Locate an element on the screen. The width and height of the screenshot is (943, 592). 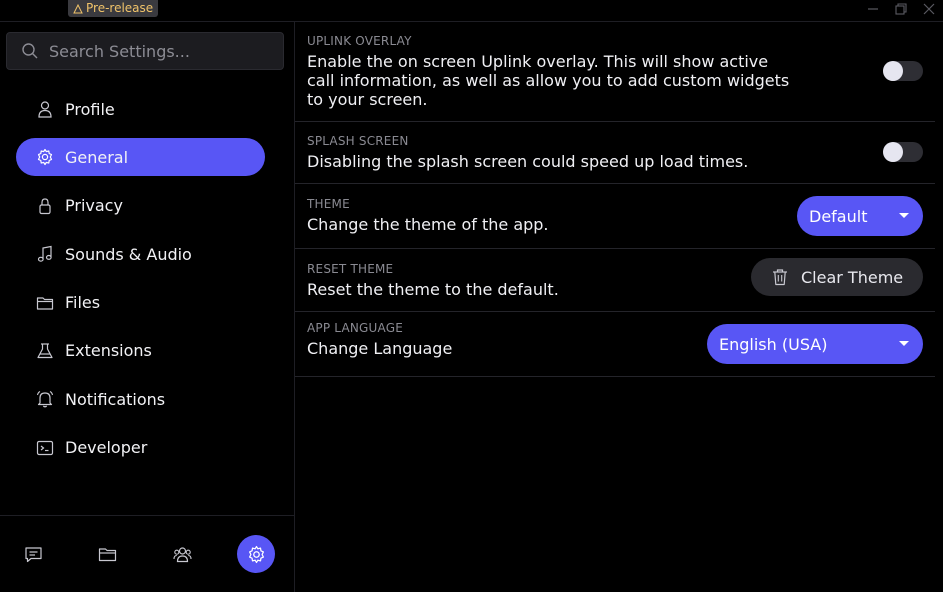
terminal-icon is located at coordinates (45, 447).